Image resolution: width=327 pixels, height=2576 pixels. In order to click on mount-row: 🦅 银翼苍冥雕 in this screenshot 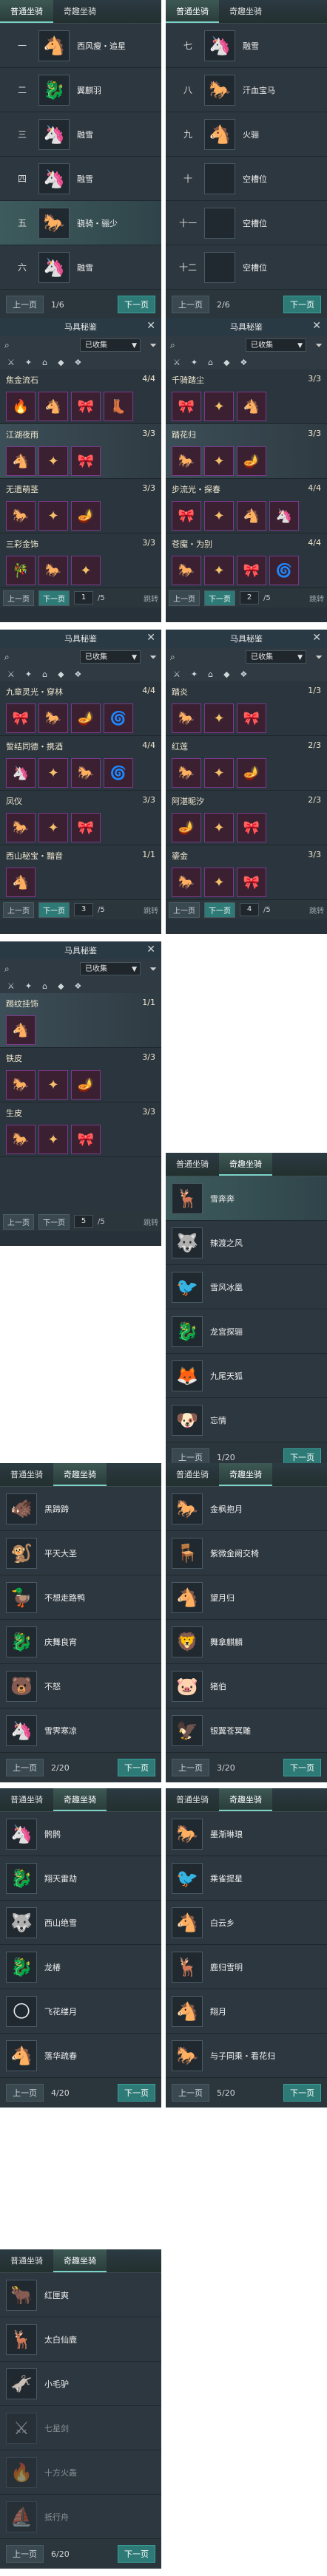, I will do `click(247, 1730)`.